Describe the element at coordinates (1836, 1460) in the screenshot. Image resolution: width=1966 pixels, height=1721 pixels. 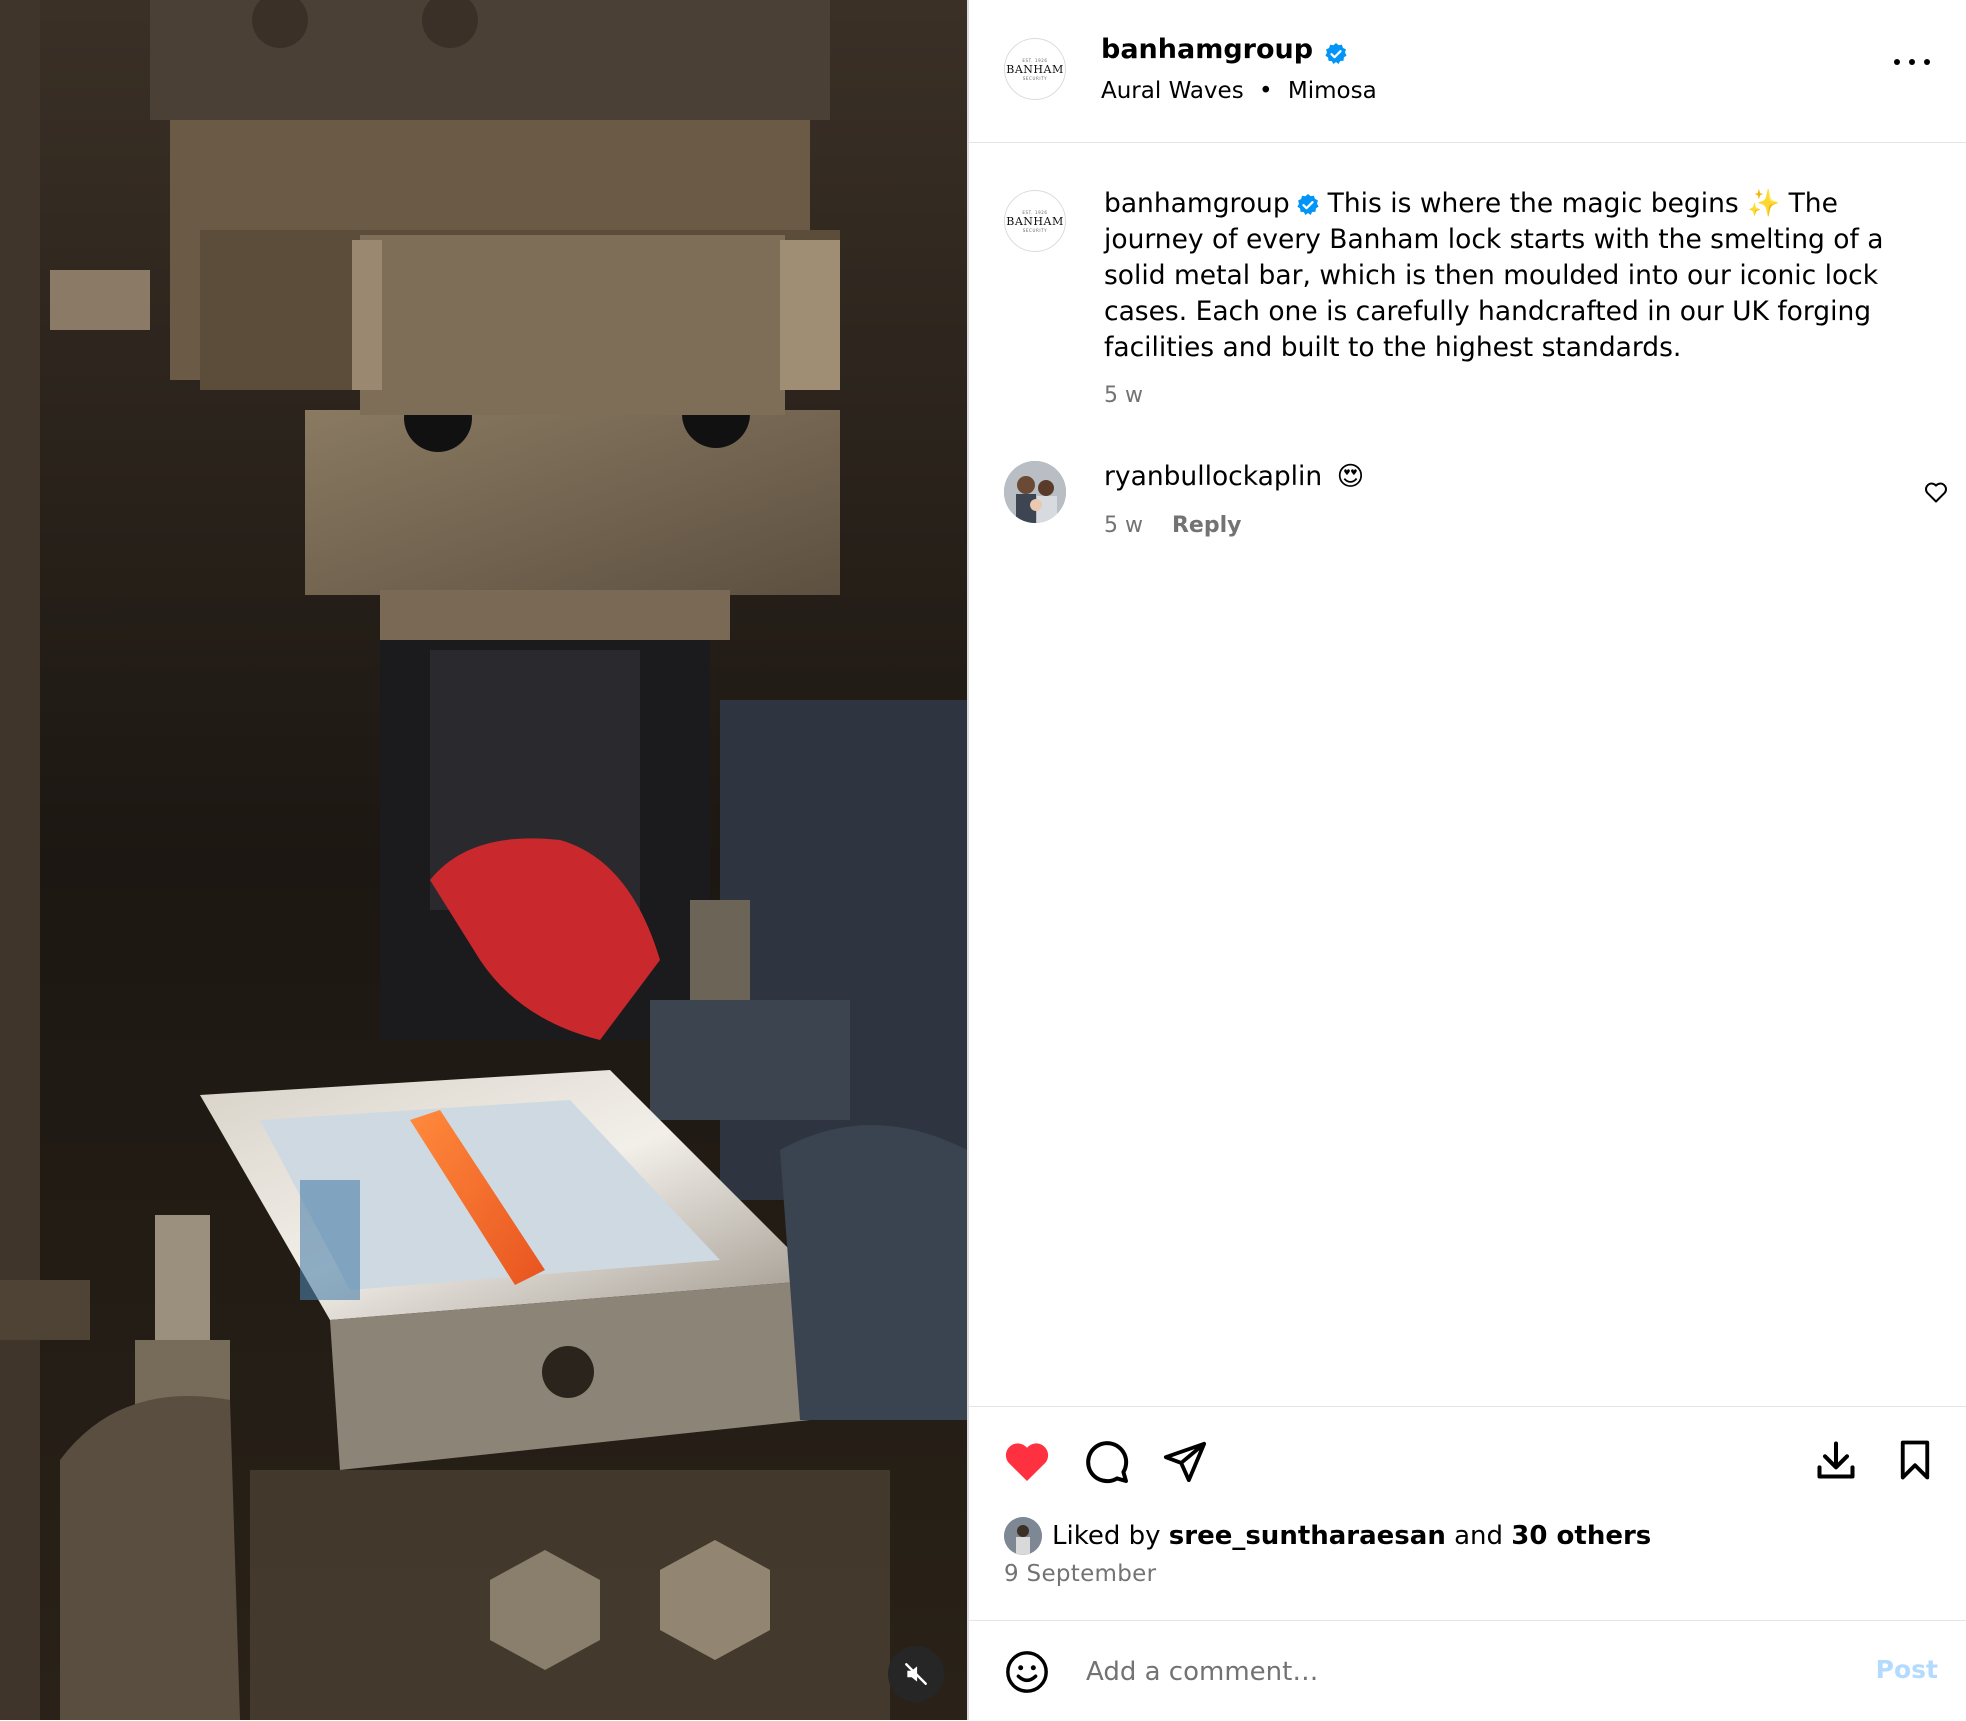
I see `download-icon` at that location.